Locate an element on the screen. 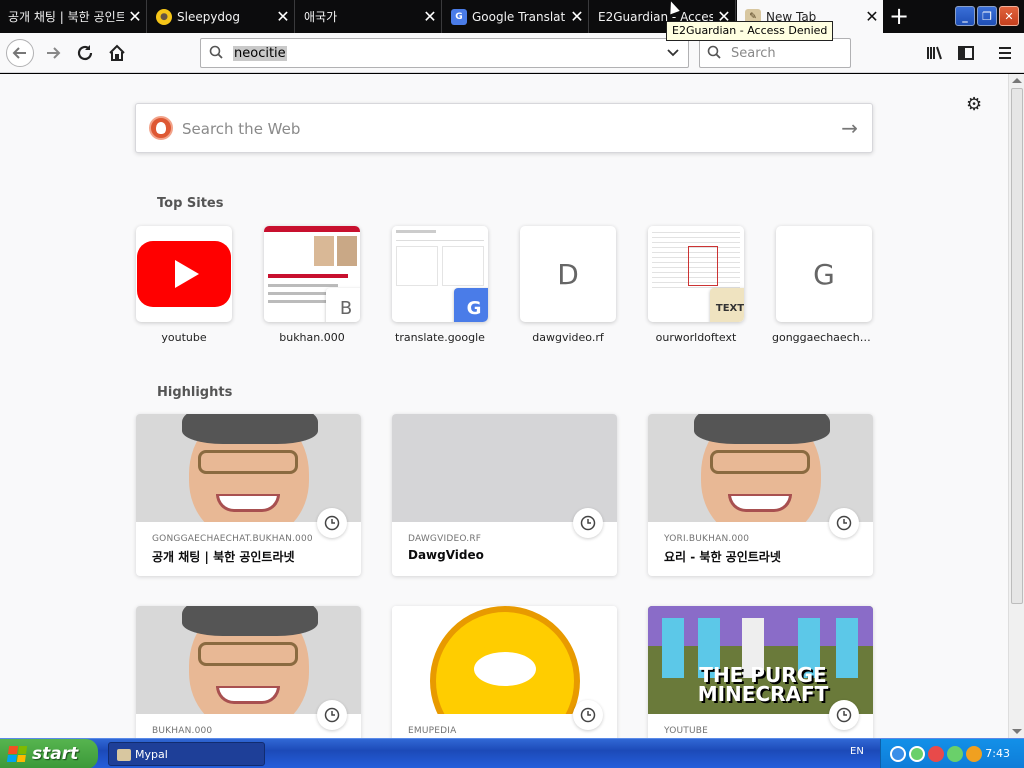 This screenshot has height=768, width=1024. scrollbar-thumb is located at coordinates (1017, 346).